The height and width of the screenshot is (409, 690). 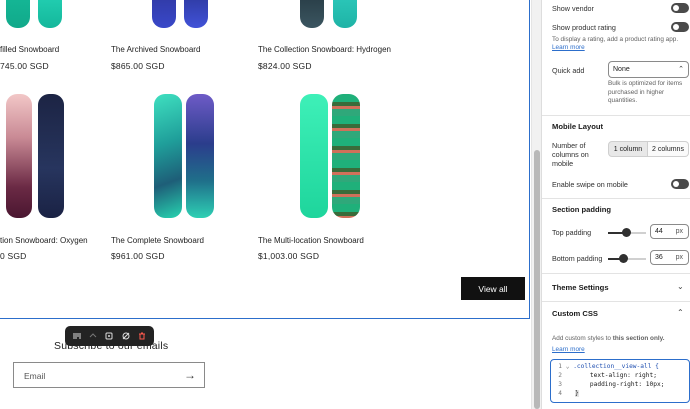 I want to click on custom-css-help-prefix: Add custom styles to, so click(x=582, y=338).